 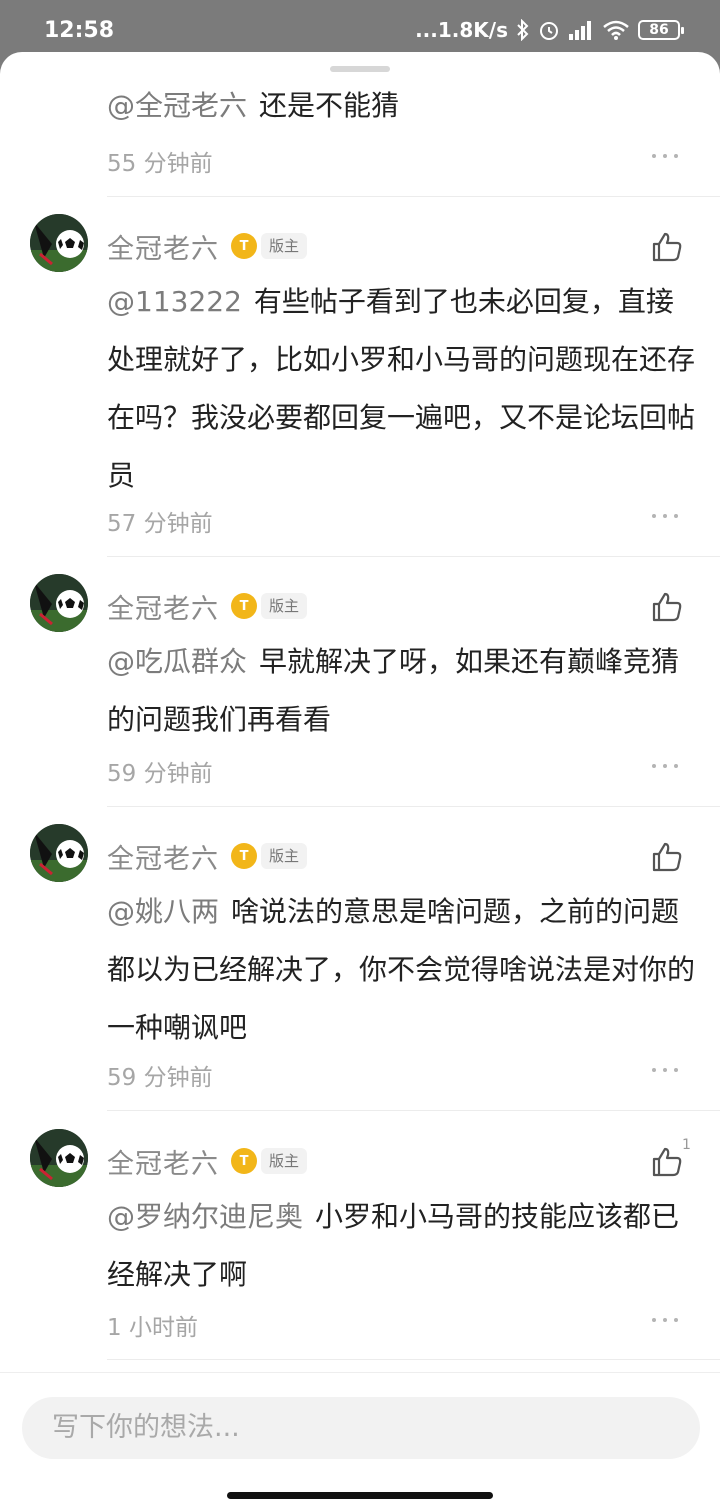 I want to click on comment-body: @全冠老六 还是不能猜, so click(x=402, y=106).